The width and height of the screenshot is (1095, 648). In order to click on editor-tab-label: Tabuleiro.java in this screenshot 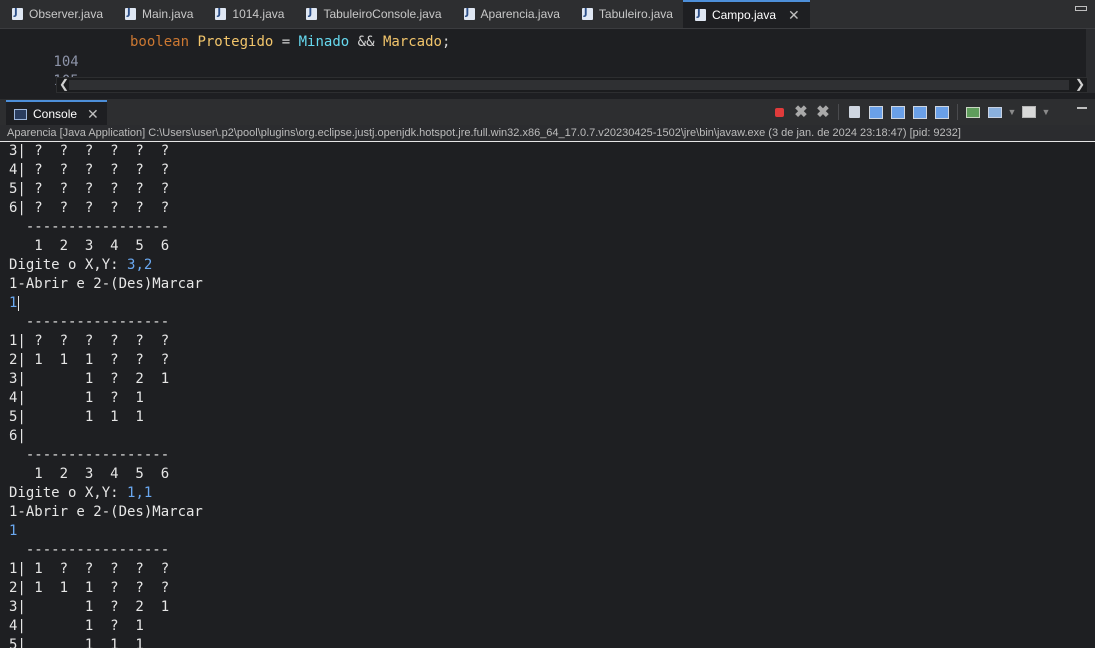, I will do `click(635, 14)`.